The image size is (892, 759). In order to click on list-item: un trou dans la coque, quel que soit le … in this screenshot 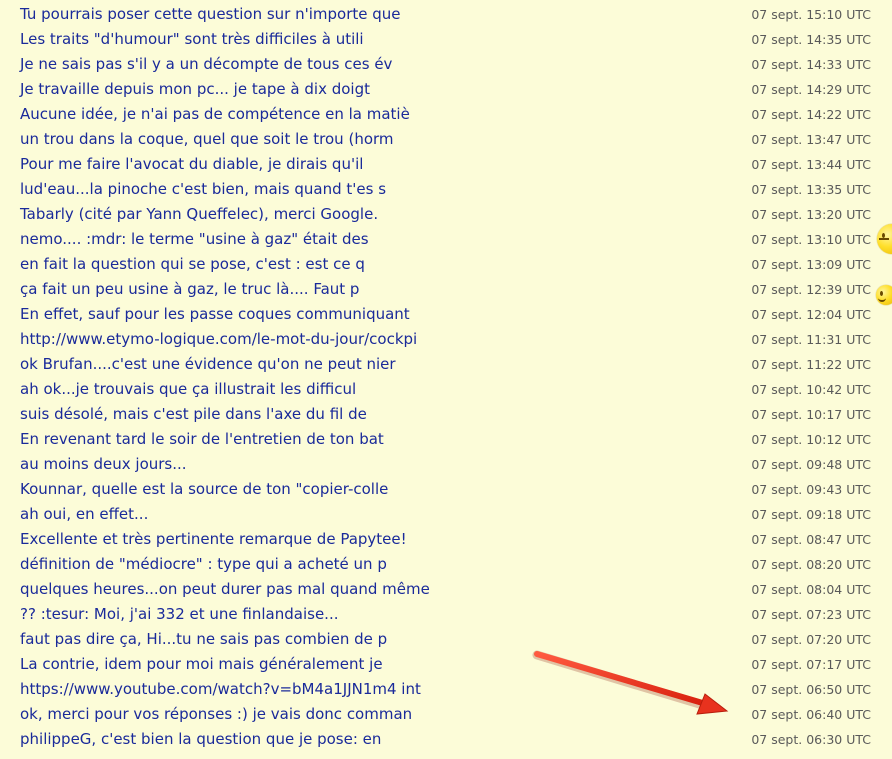, I will do `click(446, 139)`.